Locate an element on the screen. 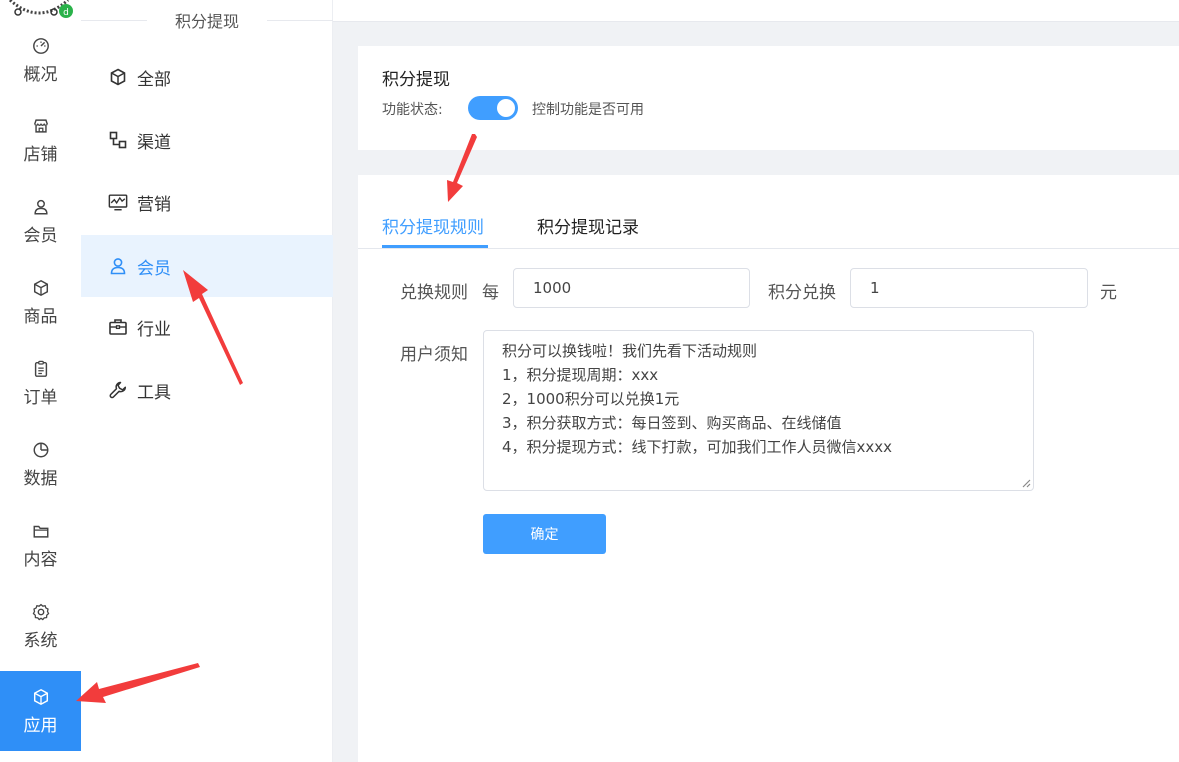 This screenshot has height=762, width=1179. qr-logo-icon: d is located at coordinates (40, 9).